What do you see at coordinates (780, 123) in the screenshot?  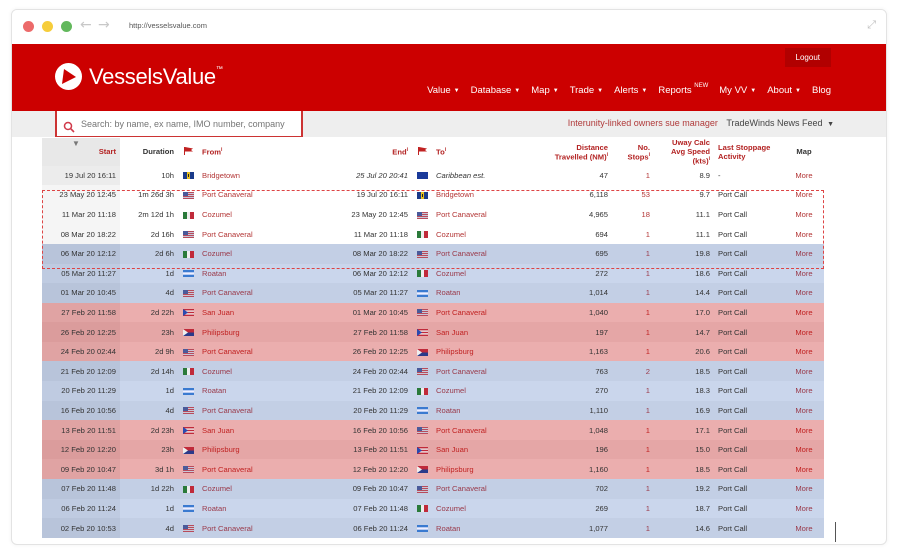 I see `news-feed-dropdown: TradeWinds News Feed ▼` at bounding box center [780, 123].